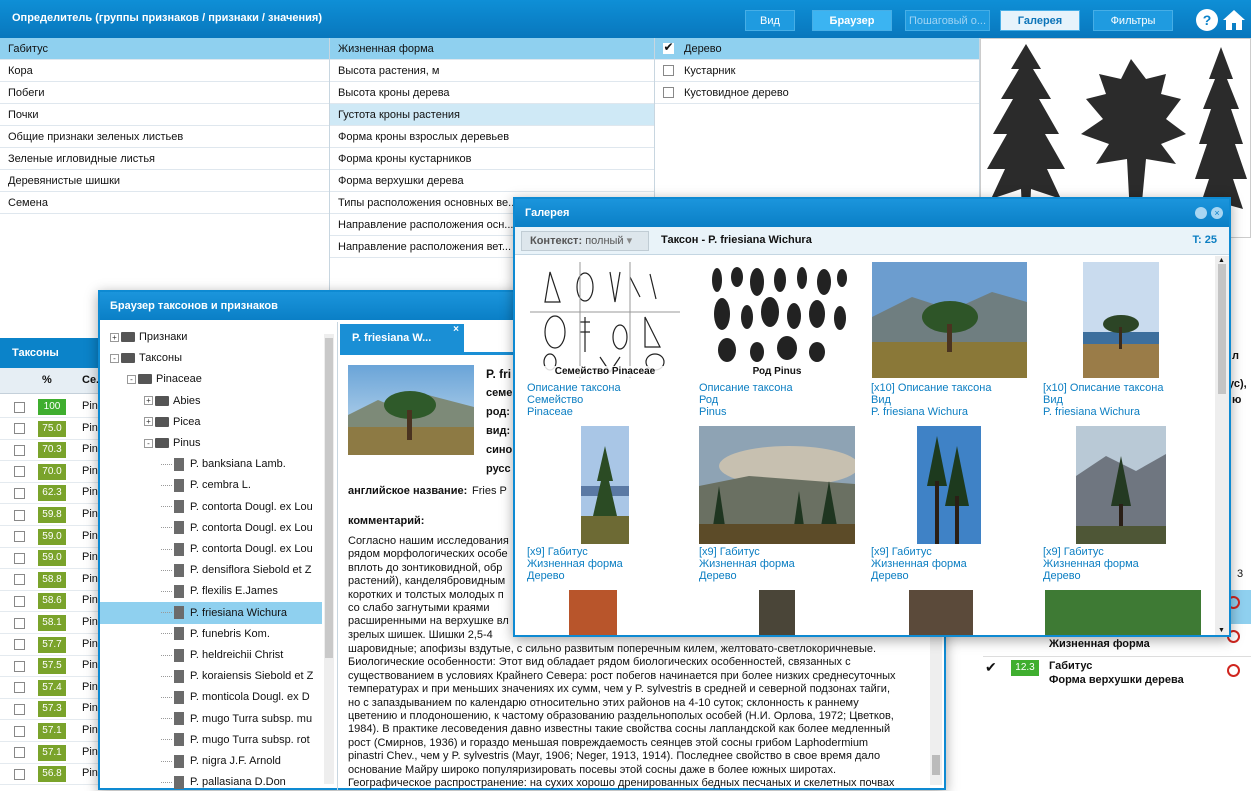  I want to click on group-item: Побеги, so click(164, 93).